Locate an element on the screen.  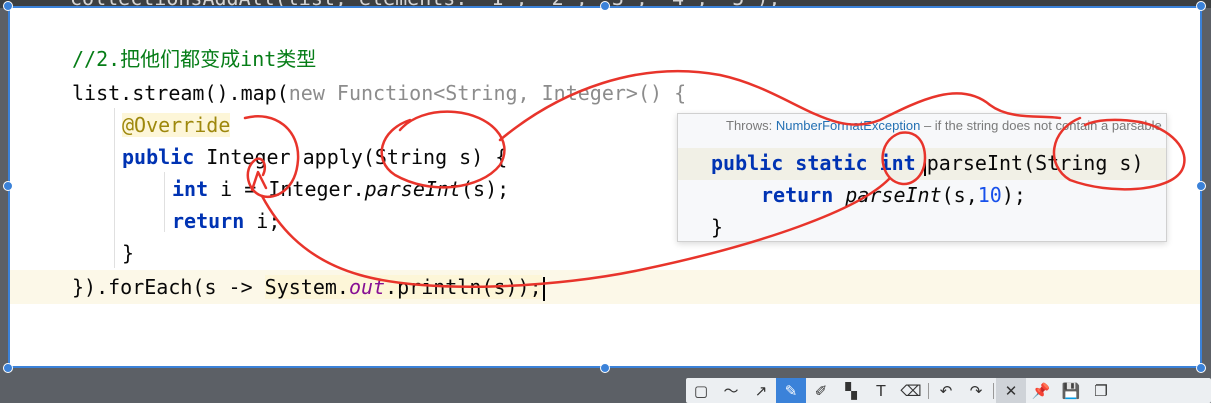
pin-tool-button: 📌 is located at coordinates (1041, 390).